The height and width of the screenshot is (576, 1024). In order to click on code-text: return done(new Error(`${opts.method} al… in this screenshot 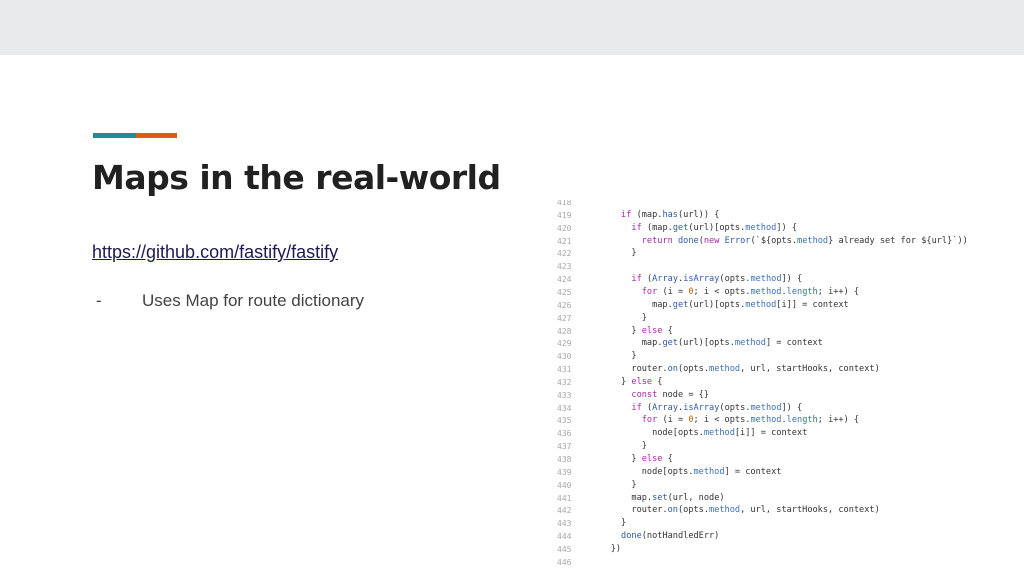, I will do `click(804, 240)`.